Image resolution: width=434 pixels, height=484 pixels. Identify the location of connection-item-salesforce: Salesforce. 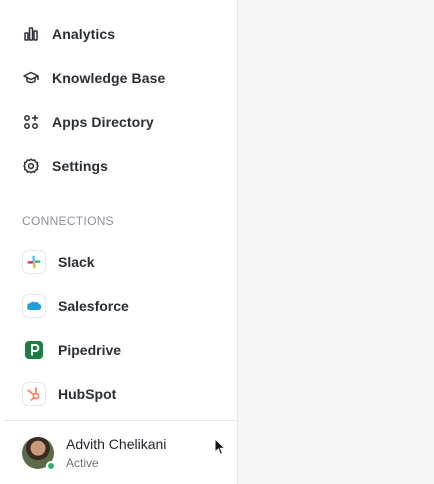
(117, 306).